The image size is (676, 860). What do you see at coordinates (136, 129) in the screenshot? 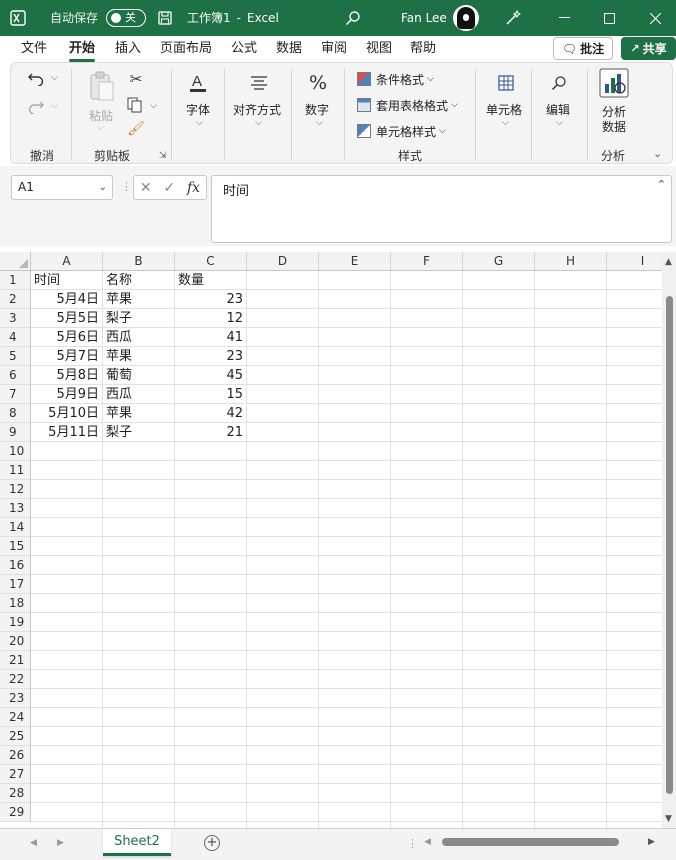
I see `format-painter-icon: 🖌` at bounding box center [136, 129].